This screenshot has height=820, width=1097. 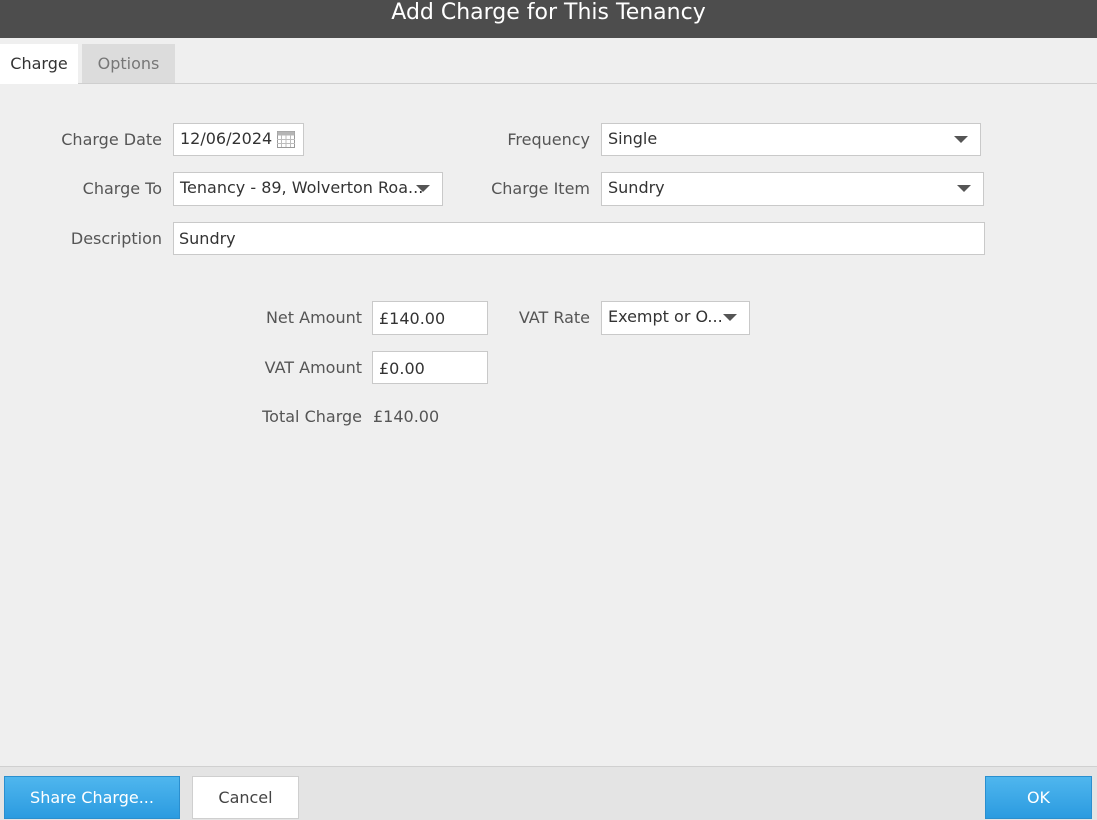 What do you see at coordinates (548, 19) in the screenshot?
I see `dialog-title: Add Charge for This Tenancy` at bounding box center [548, 19].